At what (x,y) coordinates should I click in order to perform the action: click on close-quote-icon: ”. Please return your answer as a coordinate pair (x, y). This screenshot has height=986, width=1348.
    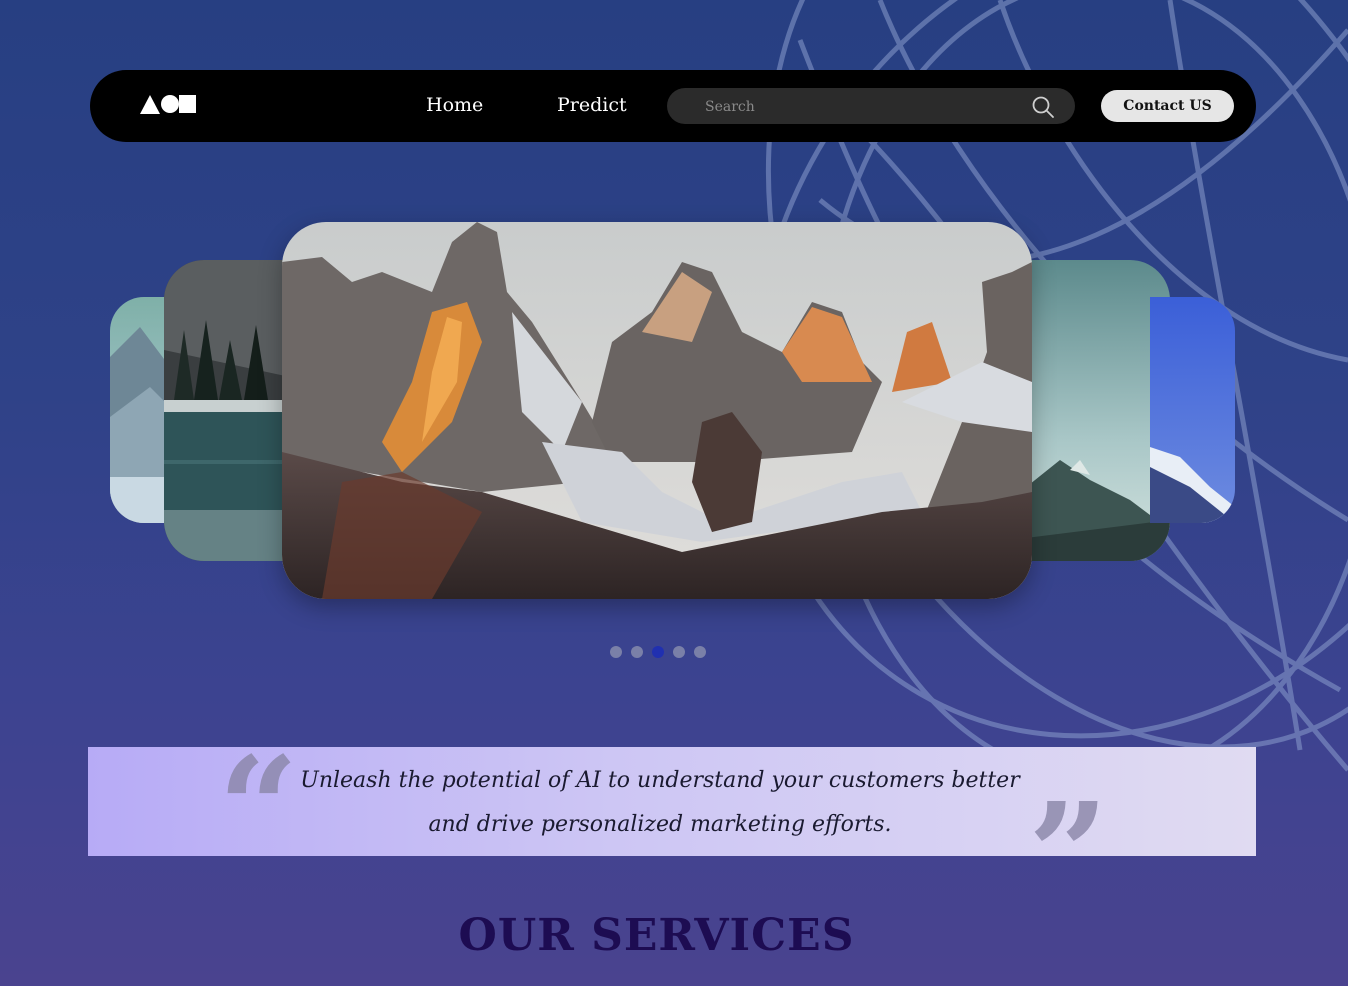
    Looking at the image, I should click on (1068, 855).